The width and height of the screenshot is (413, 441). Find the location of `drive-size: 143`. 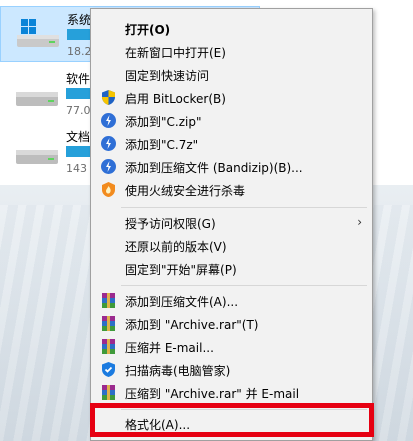

drive-size: 143 is located at coordinates (76, 168).